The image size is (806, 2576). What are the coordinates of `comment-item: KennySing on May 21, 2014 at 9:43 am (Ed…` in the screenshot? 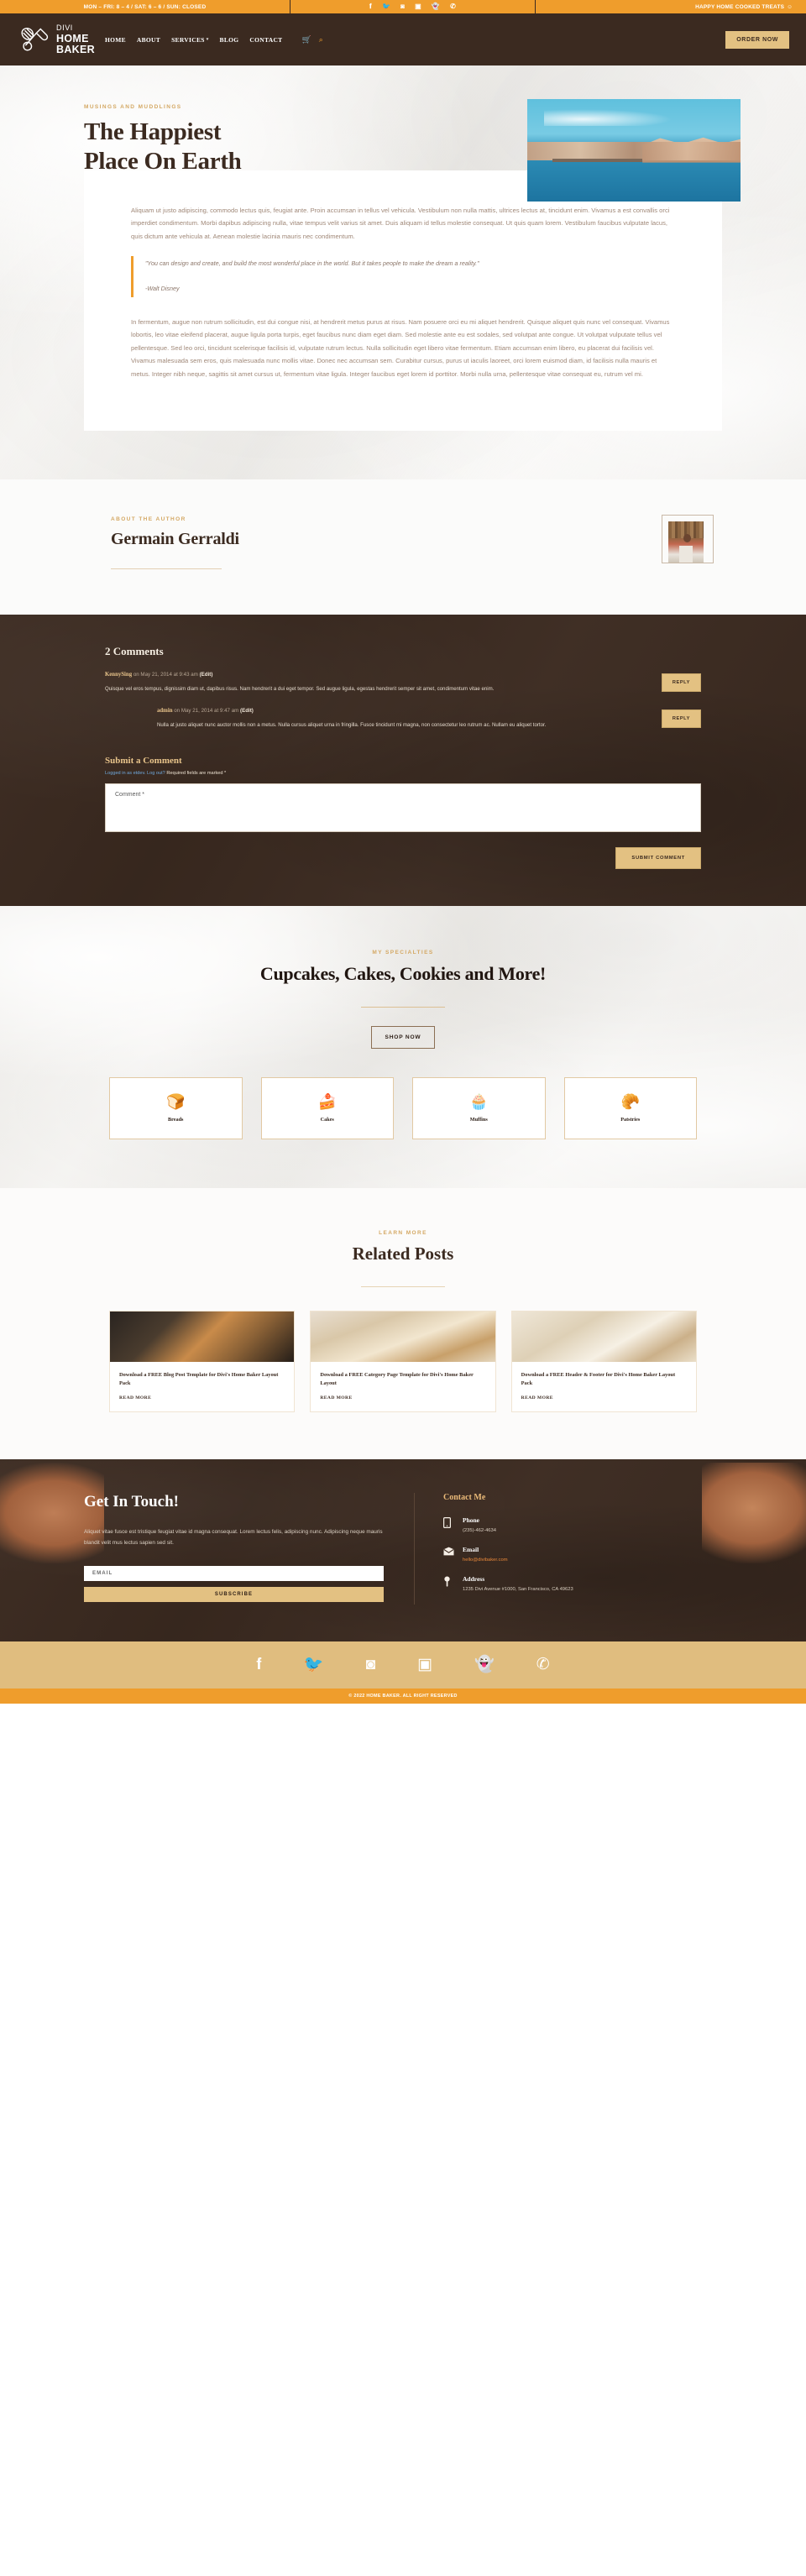 It's located at (403, 683).